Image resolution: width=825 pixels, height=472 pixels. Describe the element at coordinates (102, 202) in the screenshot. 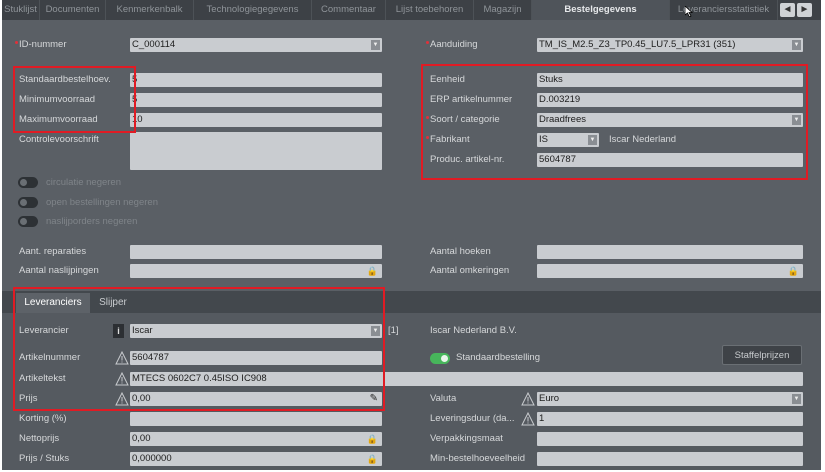

I see `open-bestellingen-label: open bestellingen negeren` at that location.